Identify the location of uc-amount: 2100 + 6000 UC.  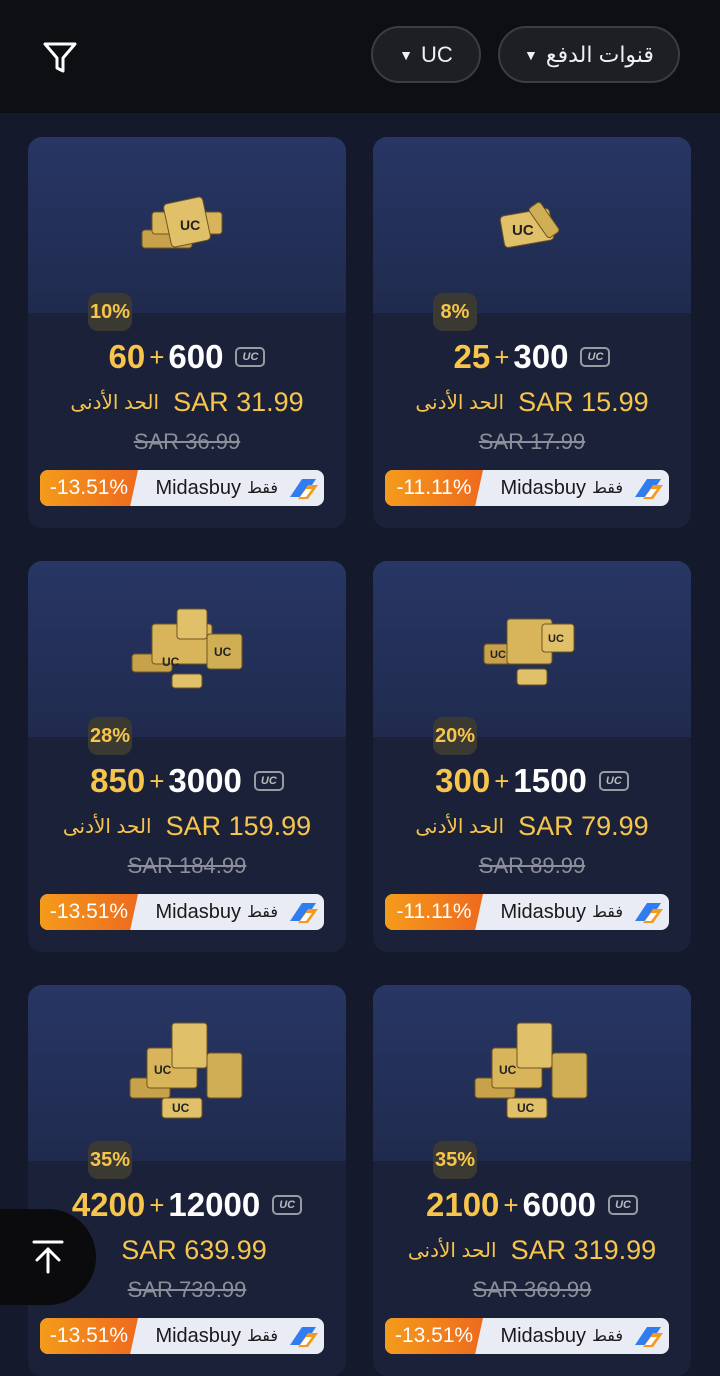
(532, 1205).